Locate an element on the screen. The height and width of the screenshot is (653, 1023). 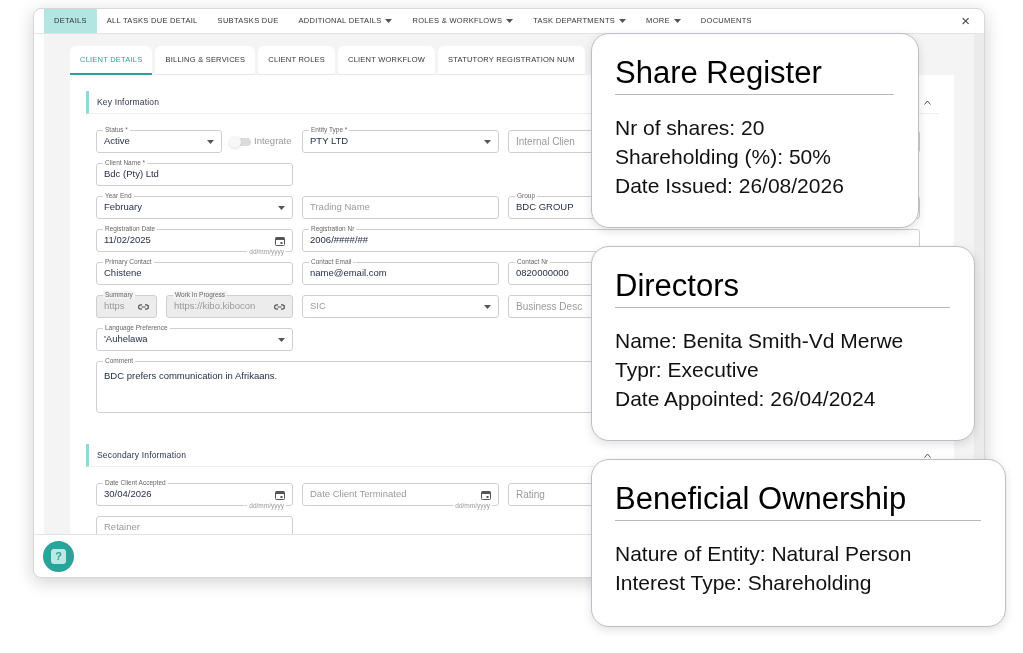
section-title: Key Information is located at coordinates (128, 102).